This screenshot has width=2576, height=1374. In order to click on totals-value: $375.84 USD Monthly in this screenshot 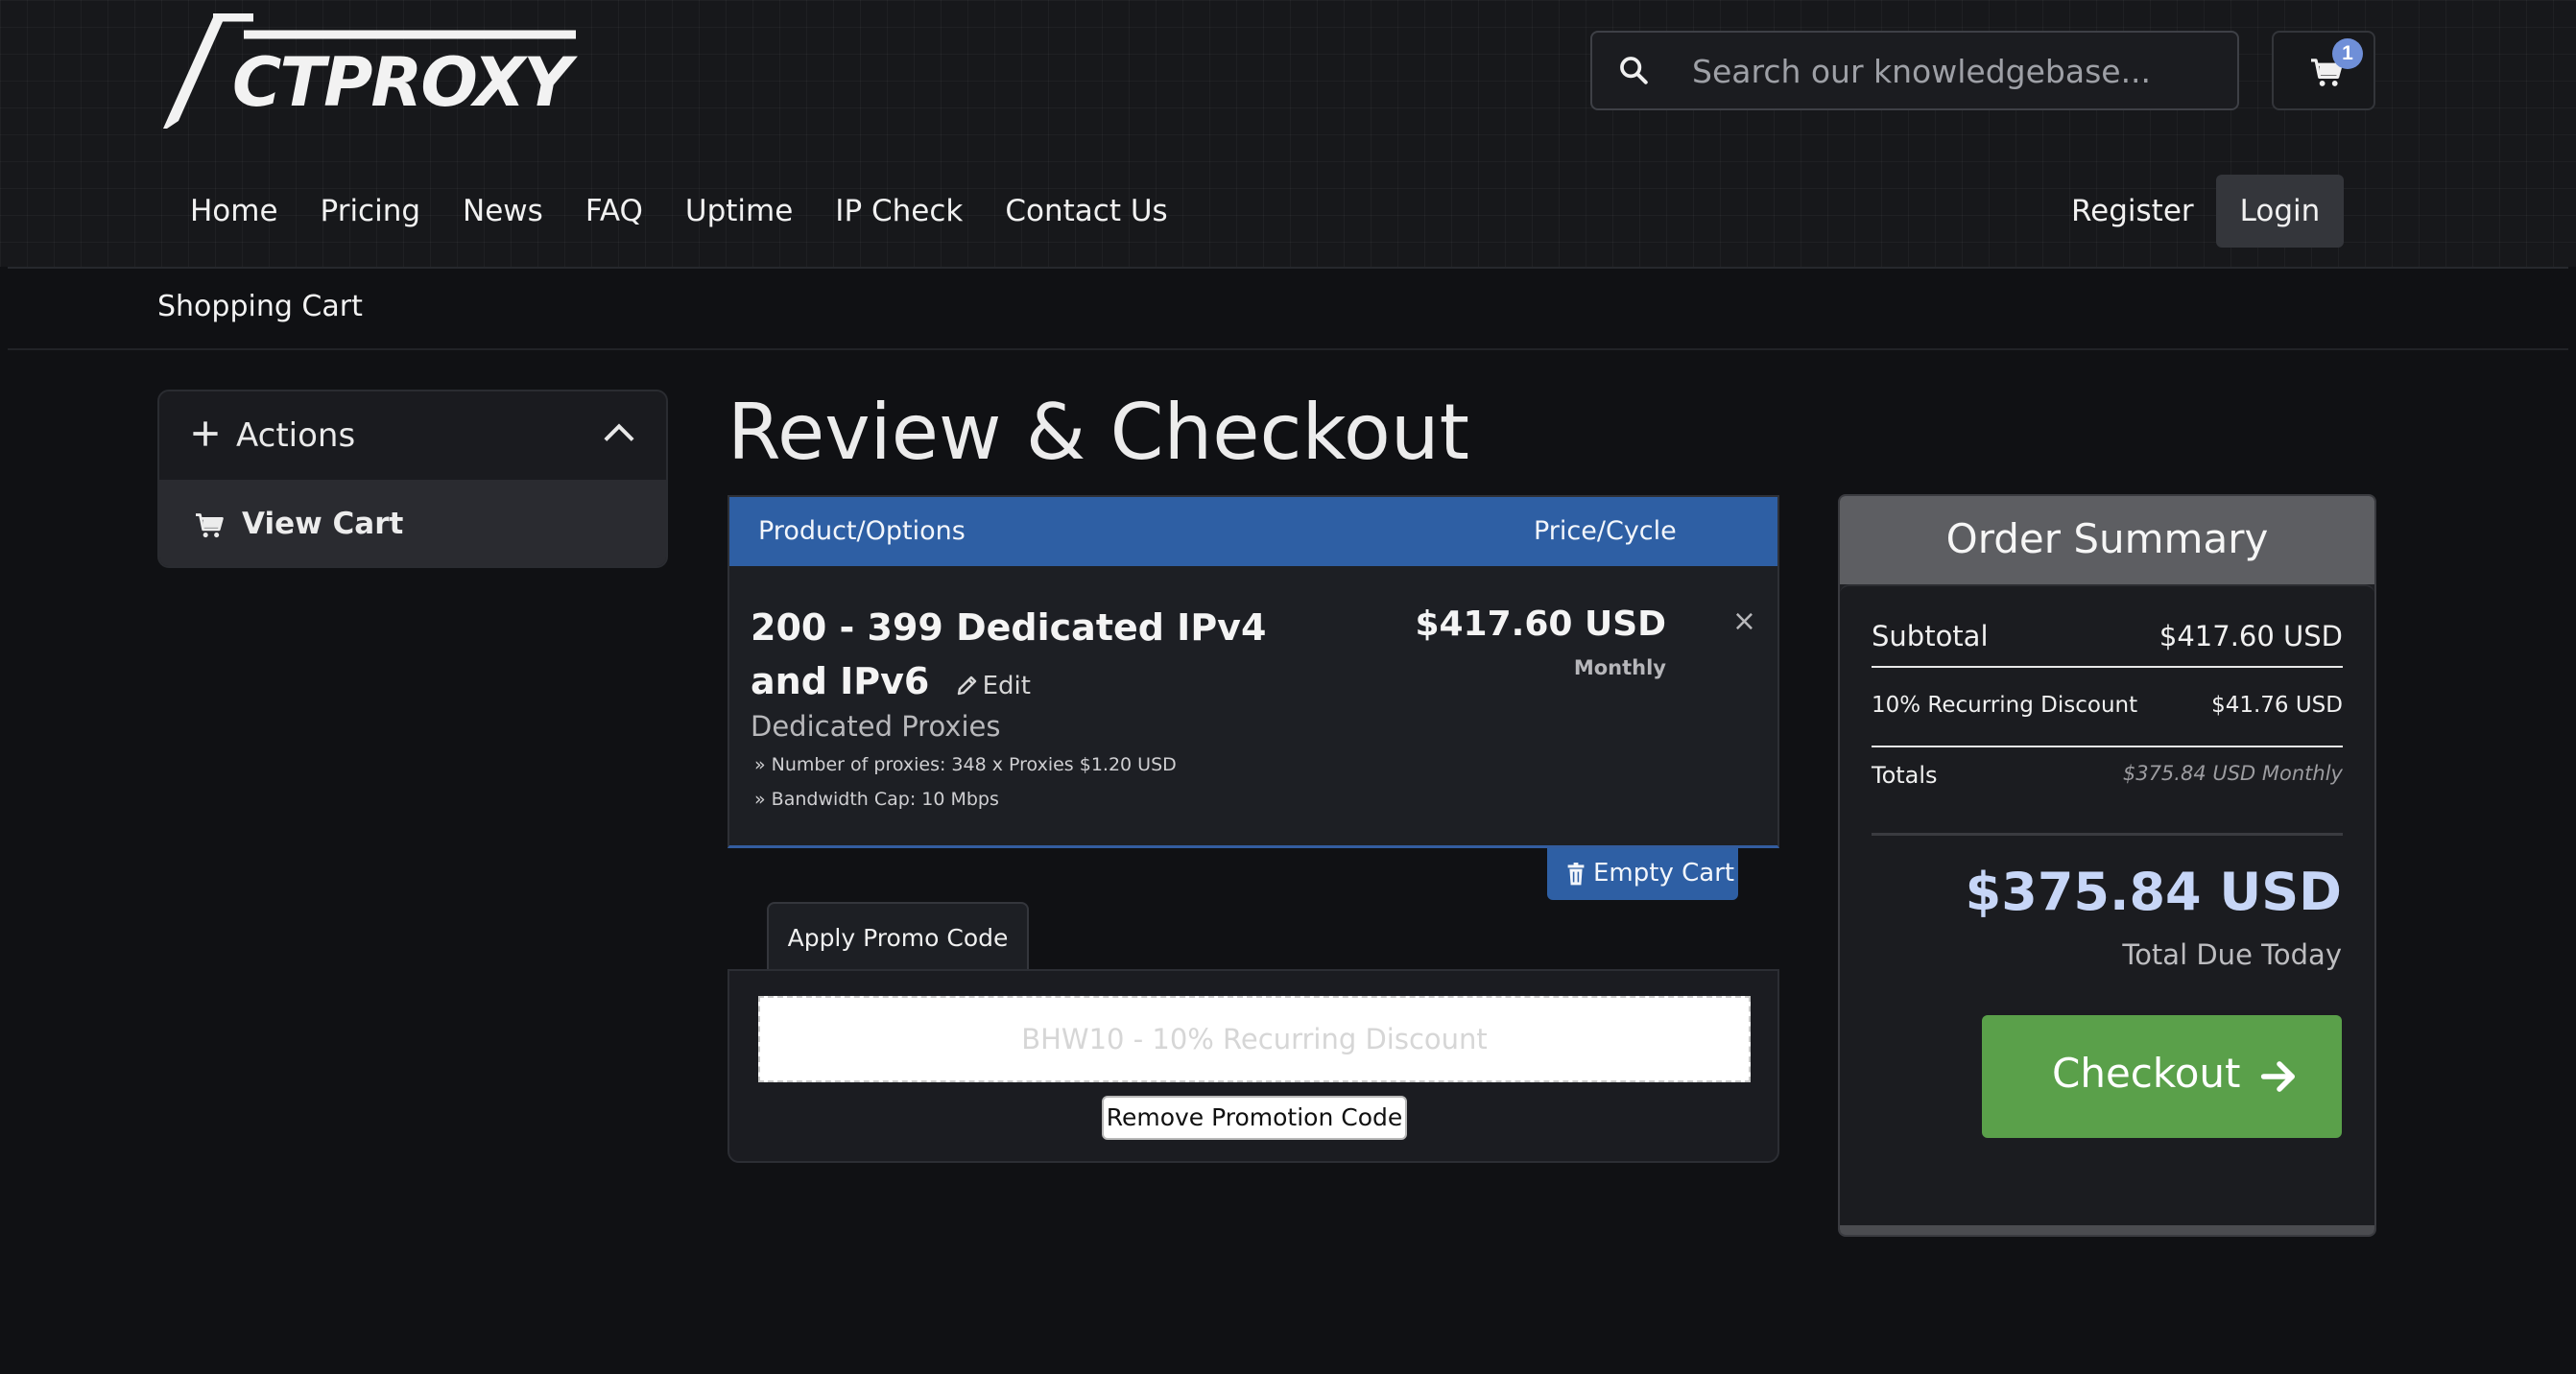, I will do `click(2232, 773)`.